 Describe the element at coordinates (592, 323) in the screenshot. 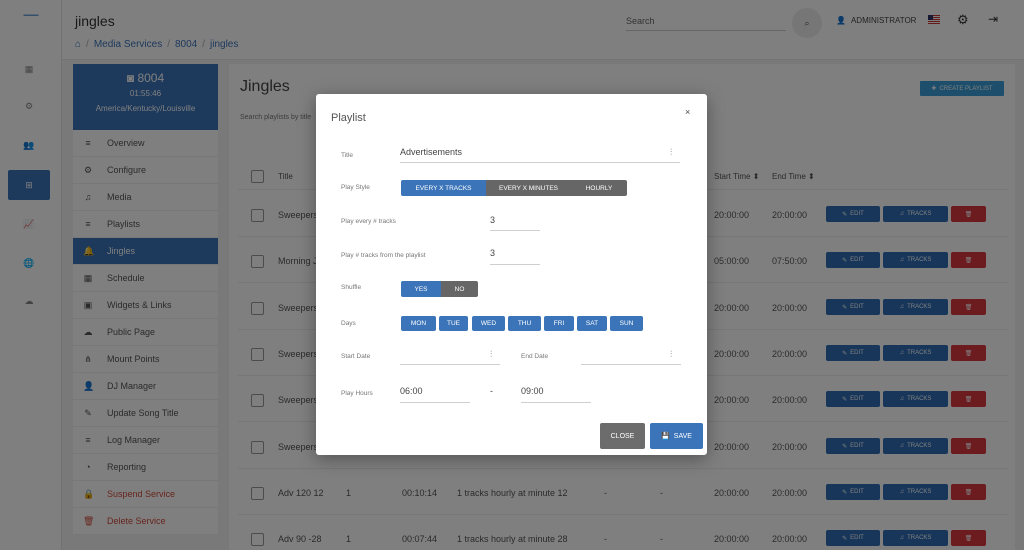

I see `day-sat: SAT` at that location.